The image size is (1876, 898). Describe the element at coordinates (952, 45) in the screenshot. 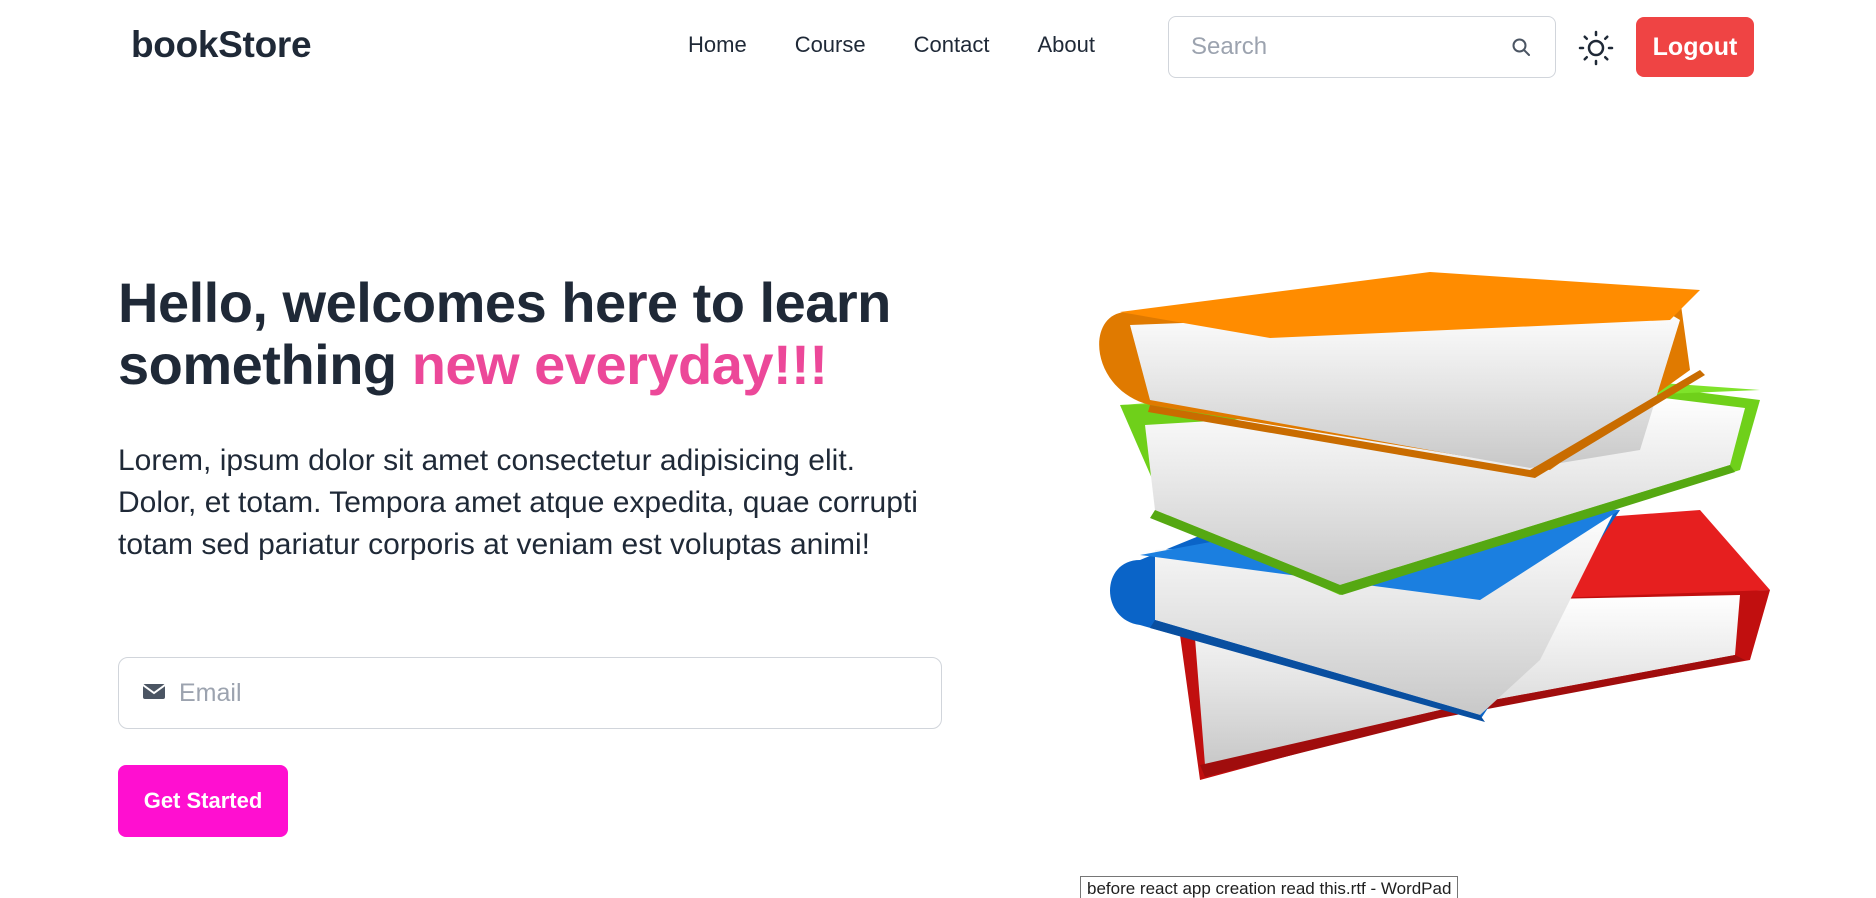

I see `nav-link-contact: Contact` at that location.